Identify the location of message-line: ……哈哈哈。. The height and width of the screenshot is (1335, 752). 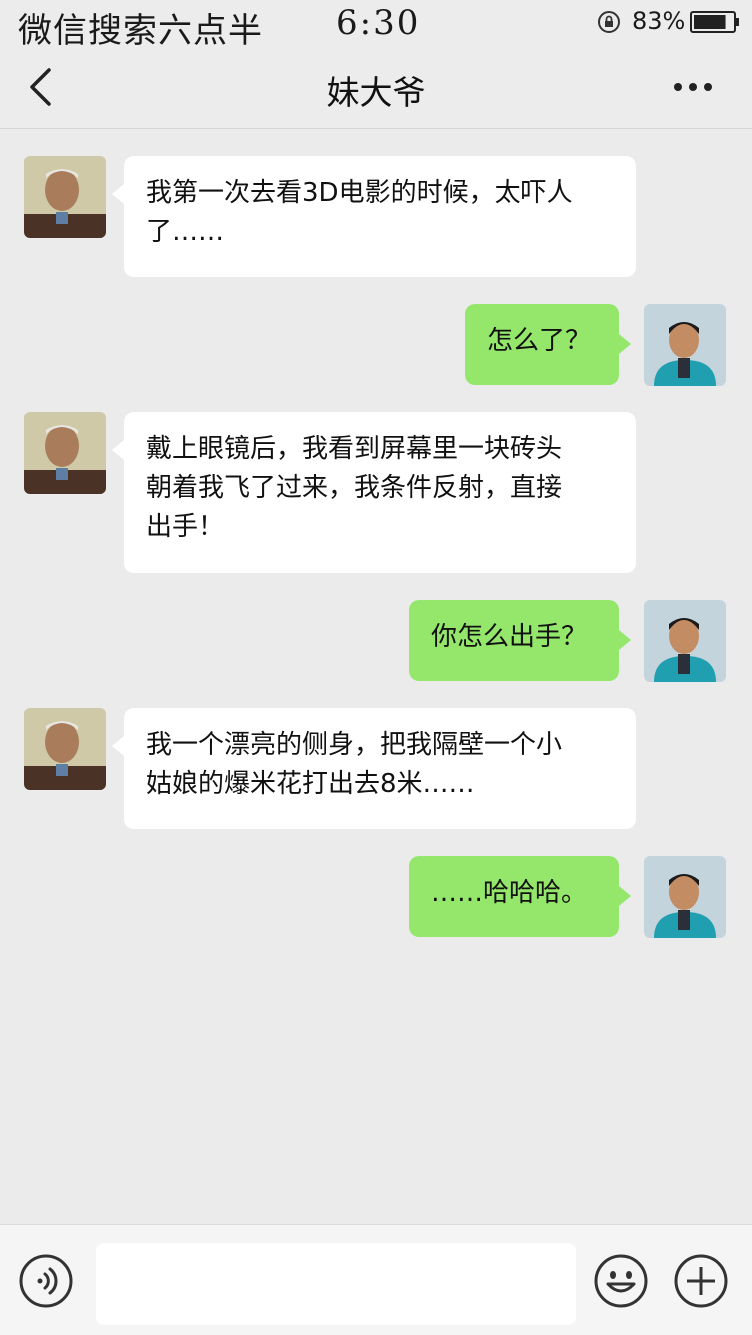
(509, 893).